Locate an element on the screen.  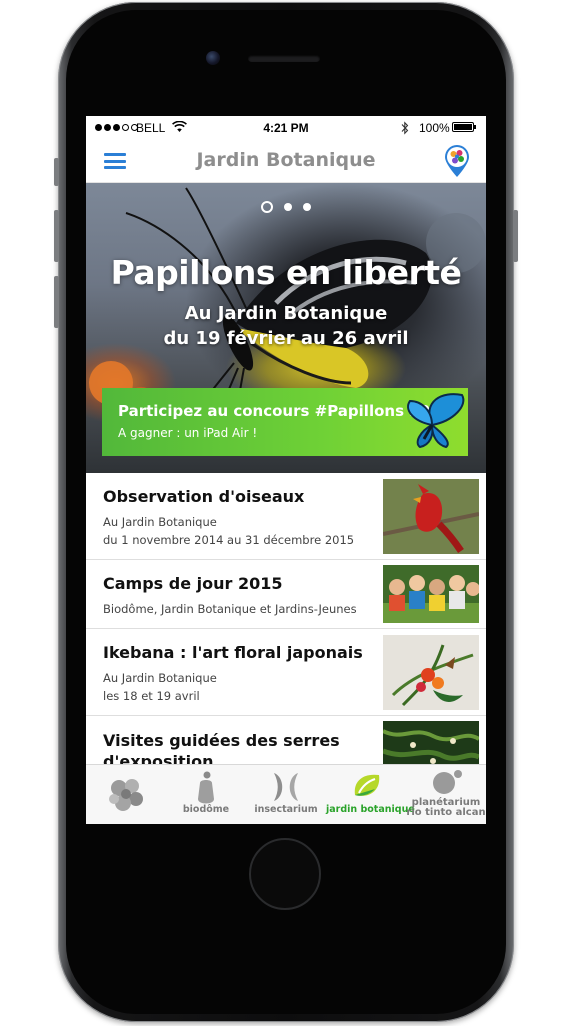
jardin-botanique-icon is located at coordinates (367, 785).